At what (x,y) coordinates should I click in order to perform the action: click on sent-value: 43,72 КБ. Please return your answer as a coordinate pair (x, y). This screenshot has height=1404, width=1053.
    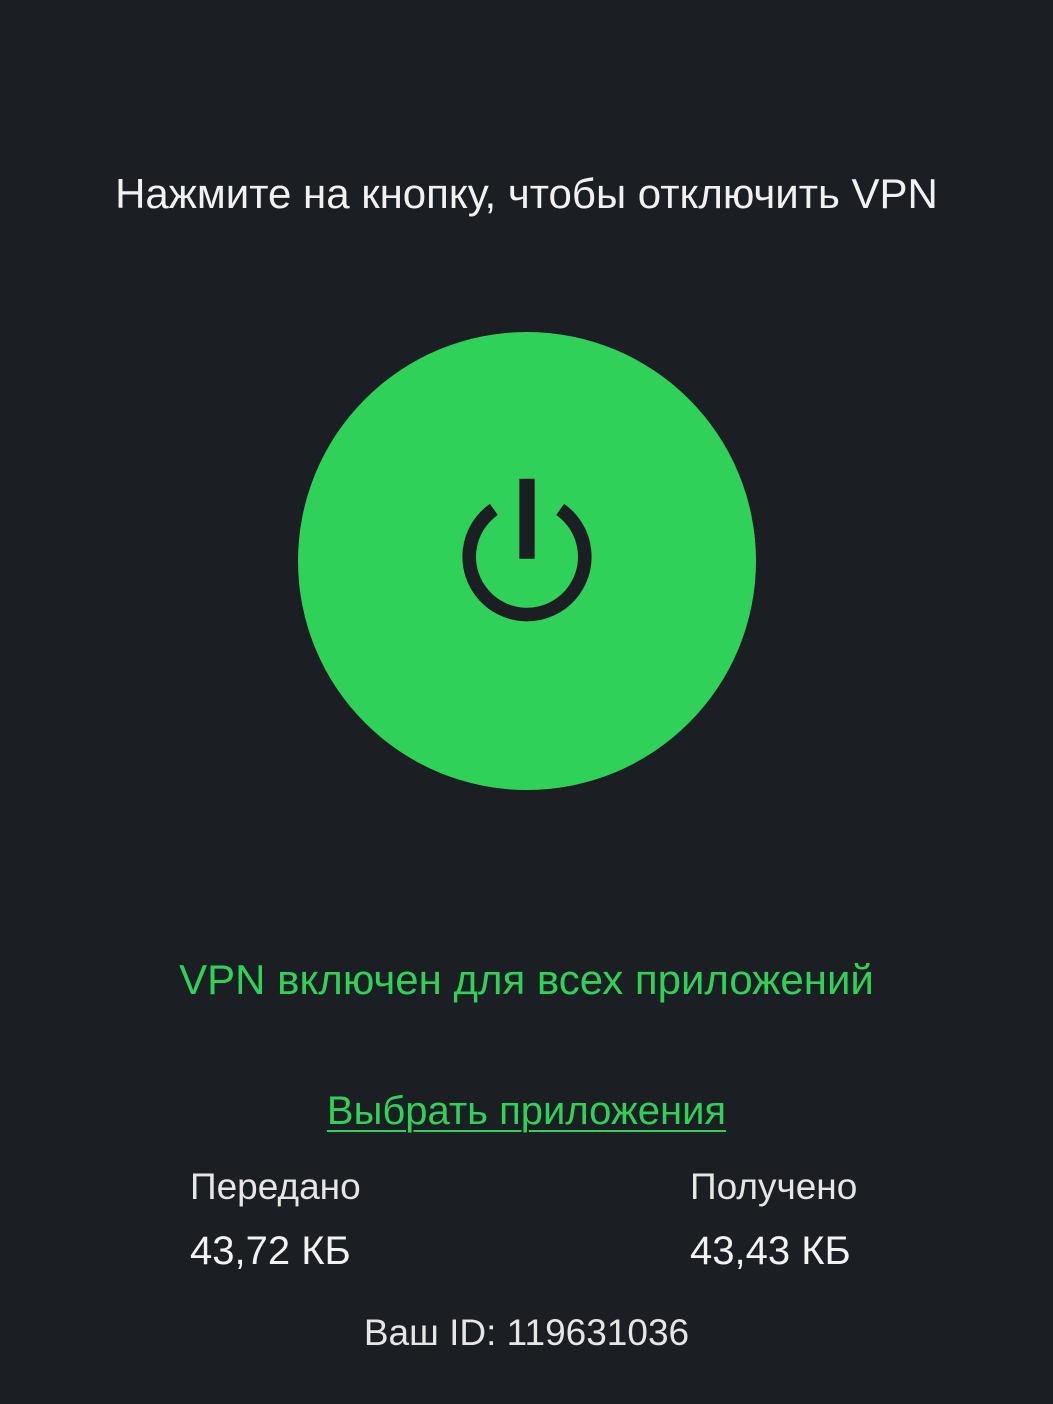
    Looking at the image, I should click on (270, 1251).